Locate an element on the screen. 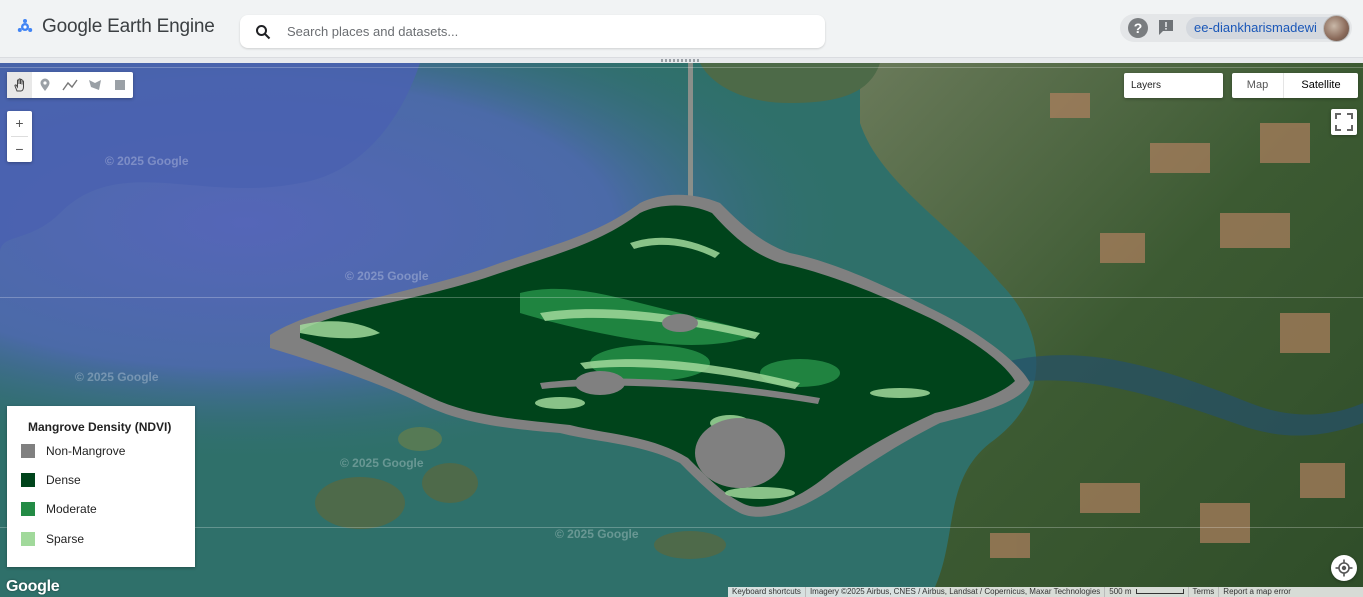  drawing-tools is located at coordinates (70, 85).